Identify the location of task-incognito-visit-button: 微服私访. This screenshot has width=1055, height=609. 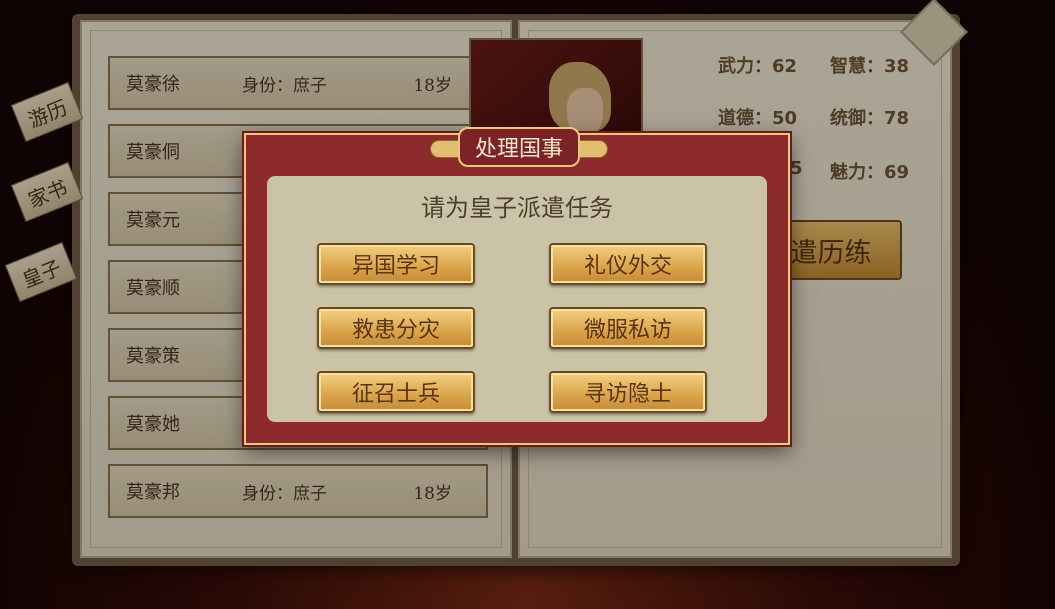
(628, 328).